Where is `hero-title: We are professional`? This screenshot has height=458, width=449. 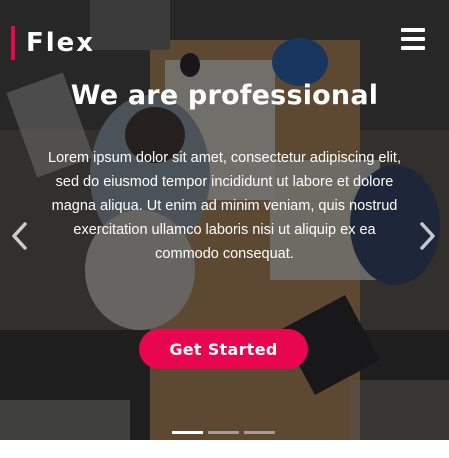
hero-title: We are professional is located at coordinates (224, 95).